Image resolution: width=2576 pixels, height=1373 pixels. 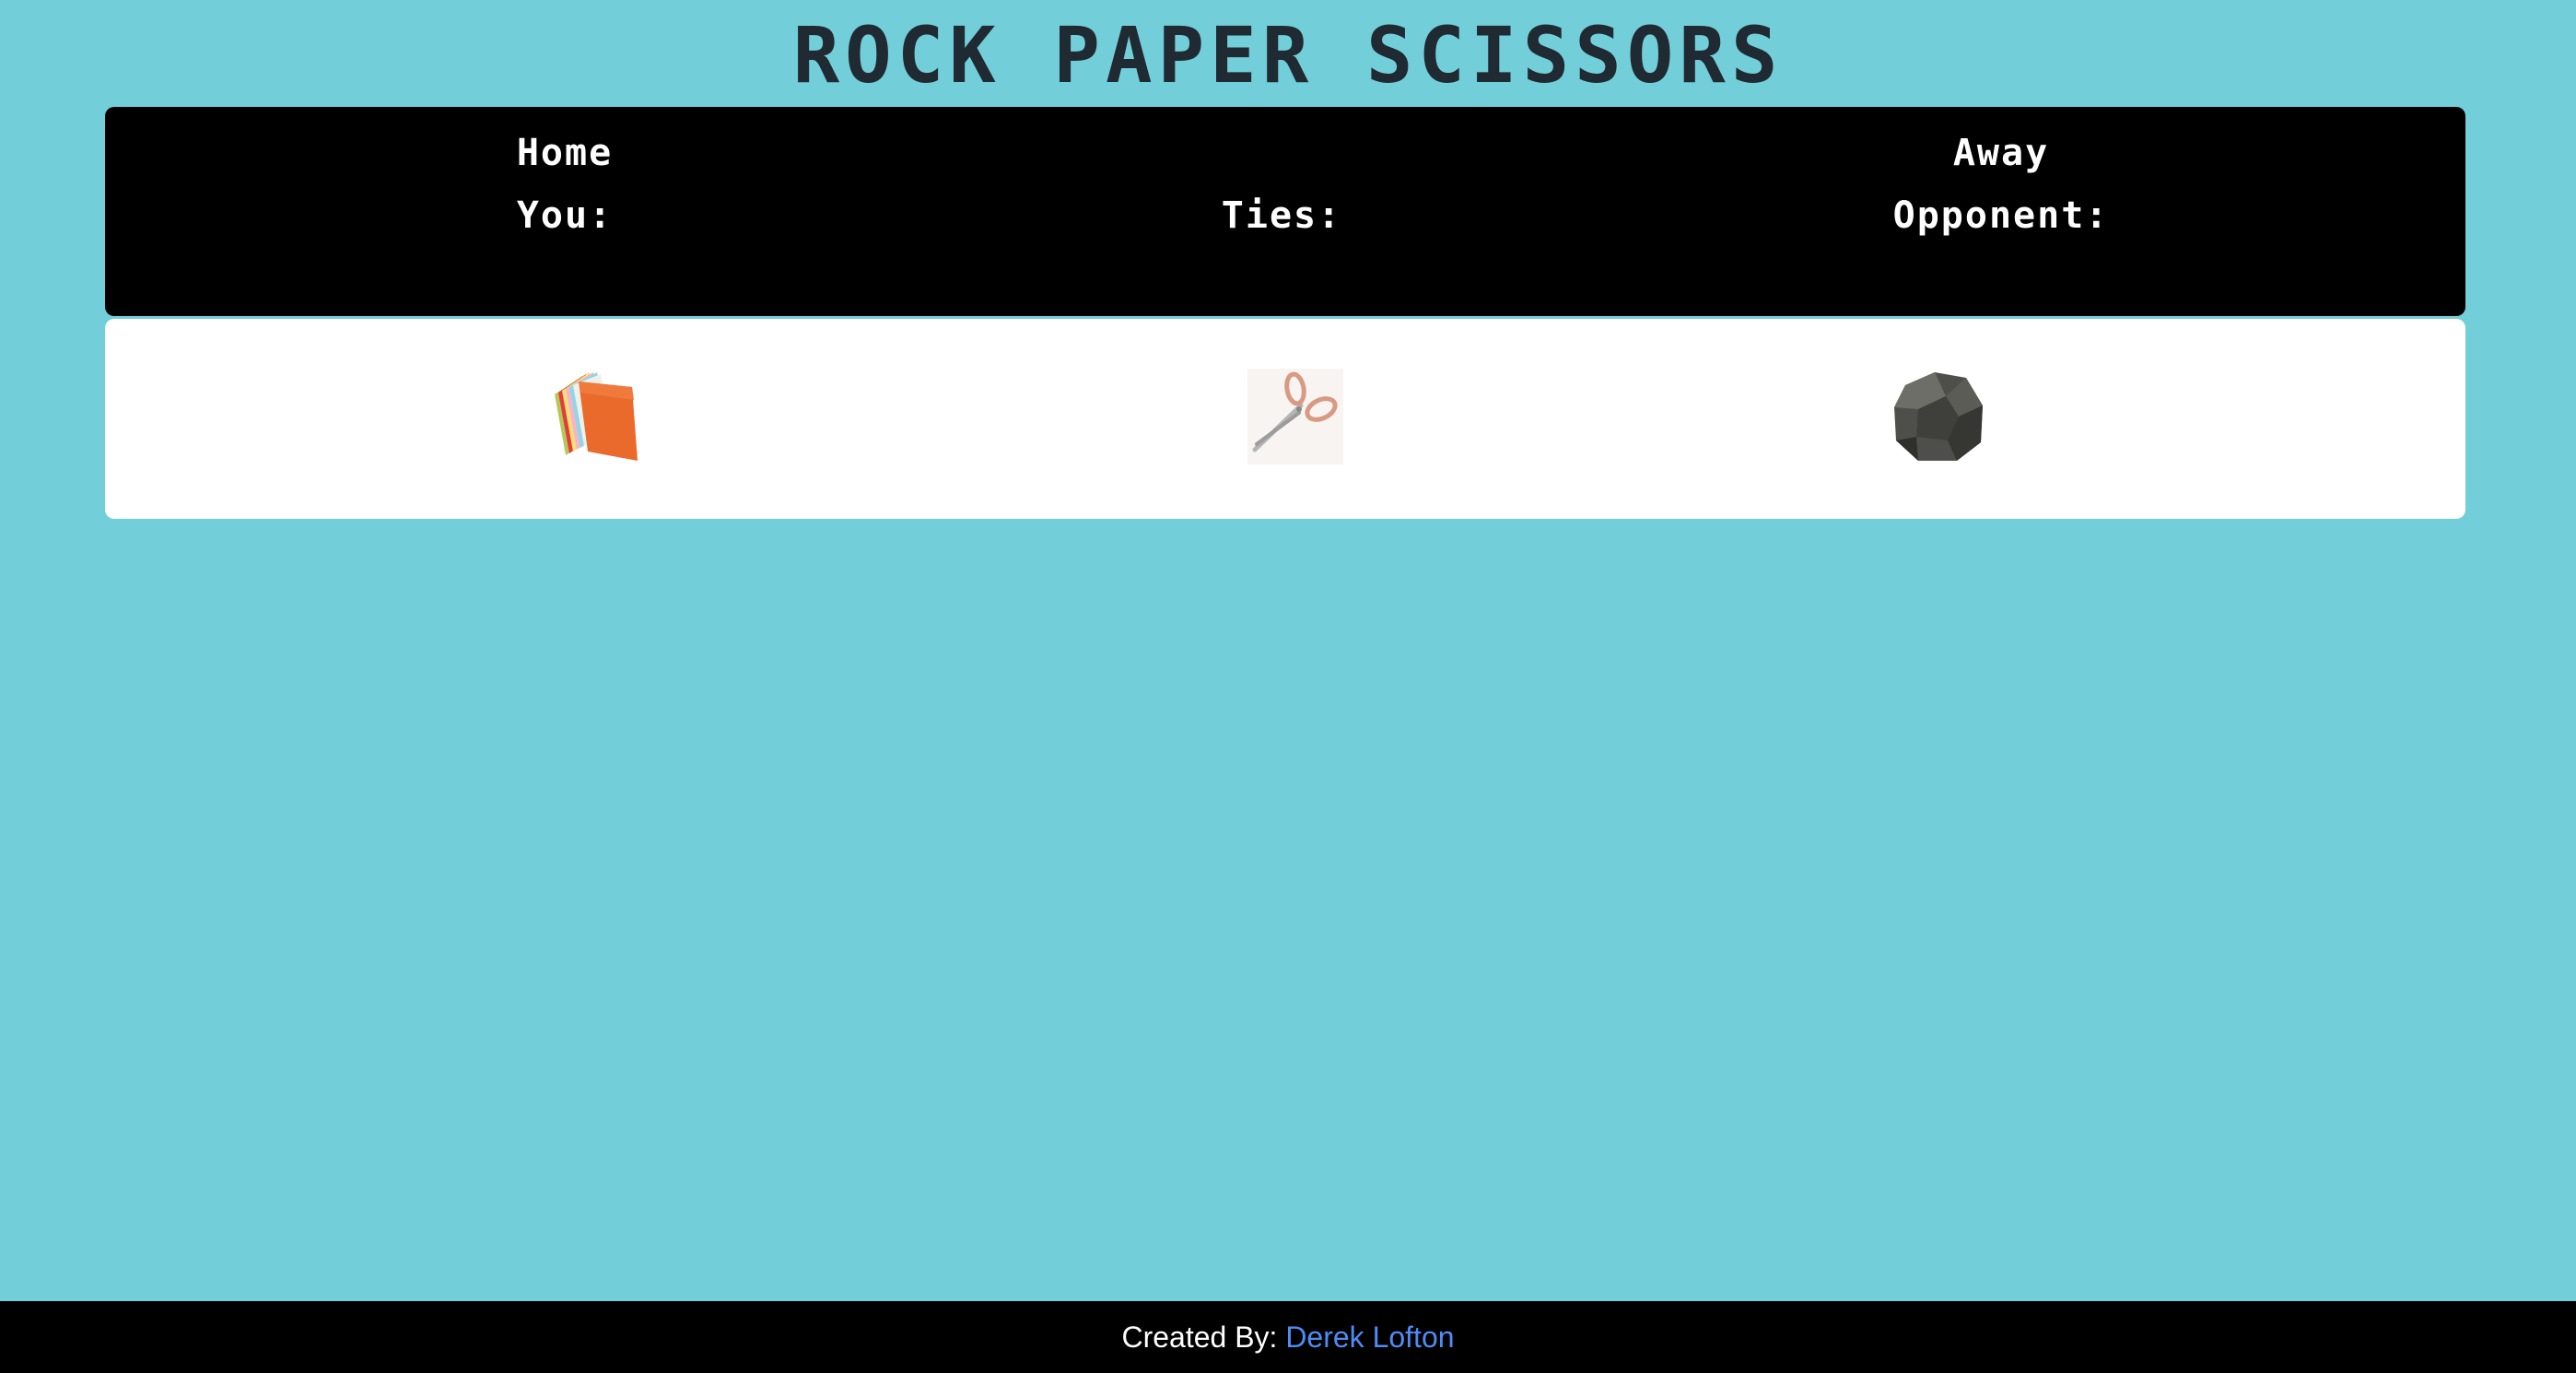 I want to click on scoreboard: Home You: Ties: Away Opponent:, so click(x=1285, y=211).